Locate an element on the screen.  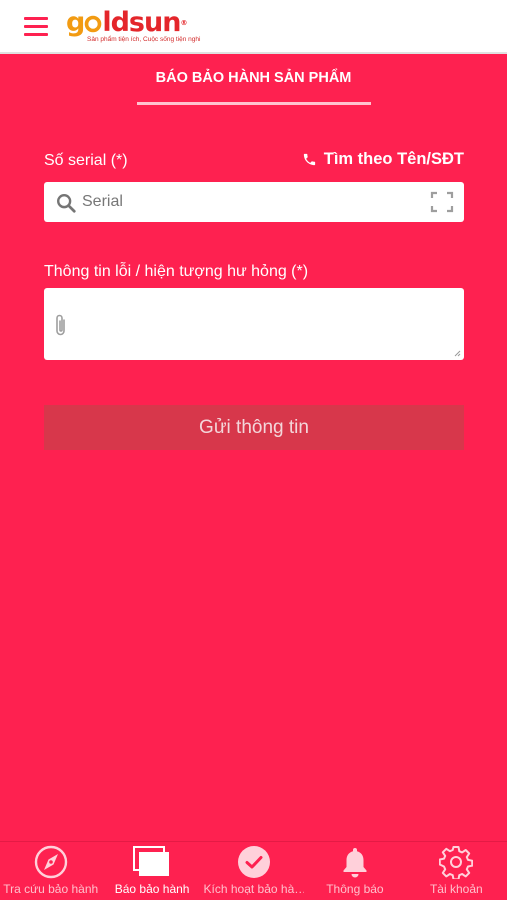
issue-textarea is located at coordinates (268, 324).